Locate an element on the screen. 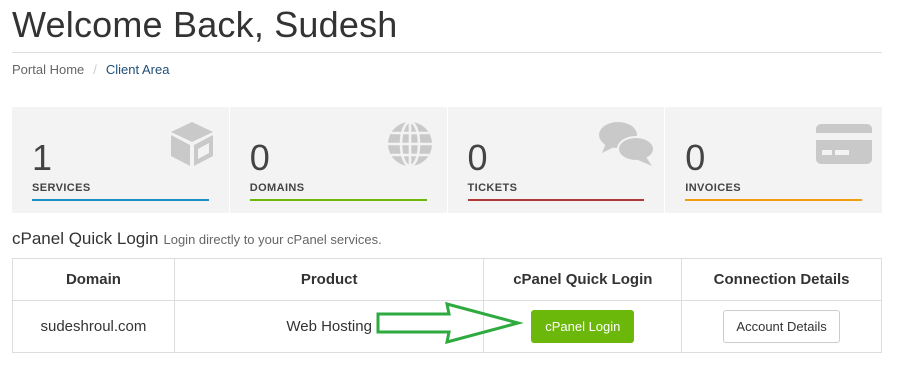 The height and width of the screenshot is (365, 904). page-title: Welcome Back, Sudesh is located at coordinates (205, 24).